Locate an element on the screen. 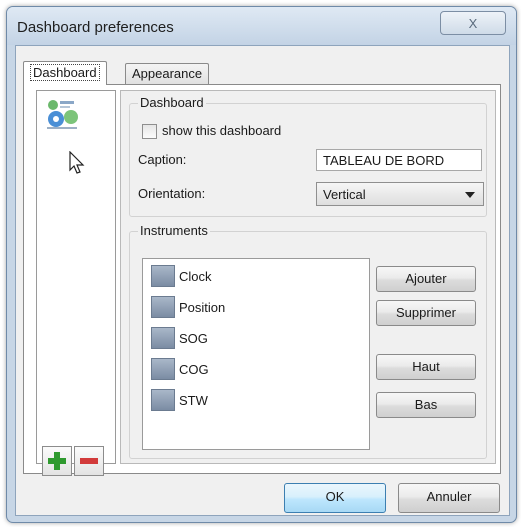  chevron-down-icon is located at coordinates (470, 195).